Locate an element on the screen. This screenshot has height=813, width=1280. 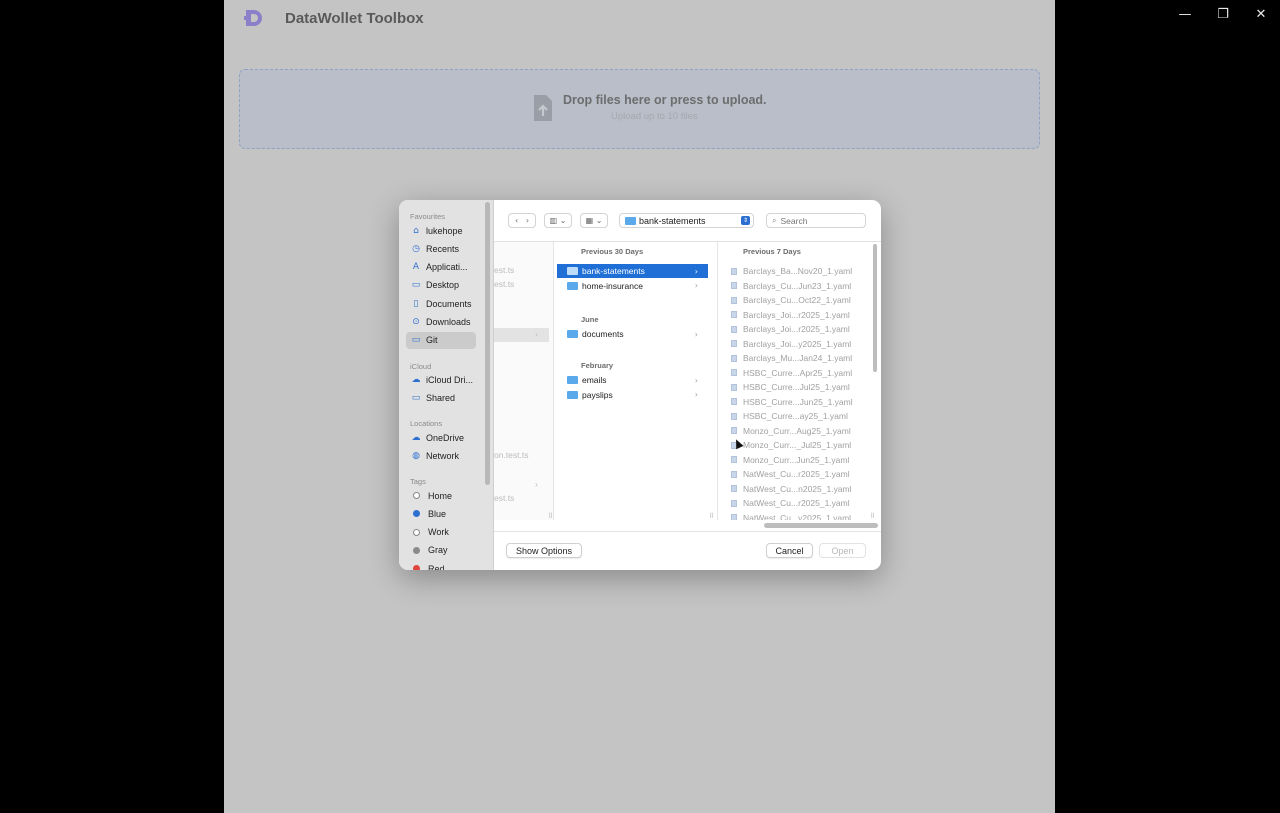
file-row: NatWest_Cu...y2025_1.yaml is located at coordinates (791, 515).